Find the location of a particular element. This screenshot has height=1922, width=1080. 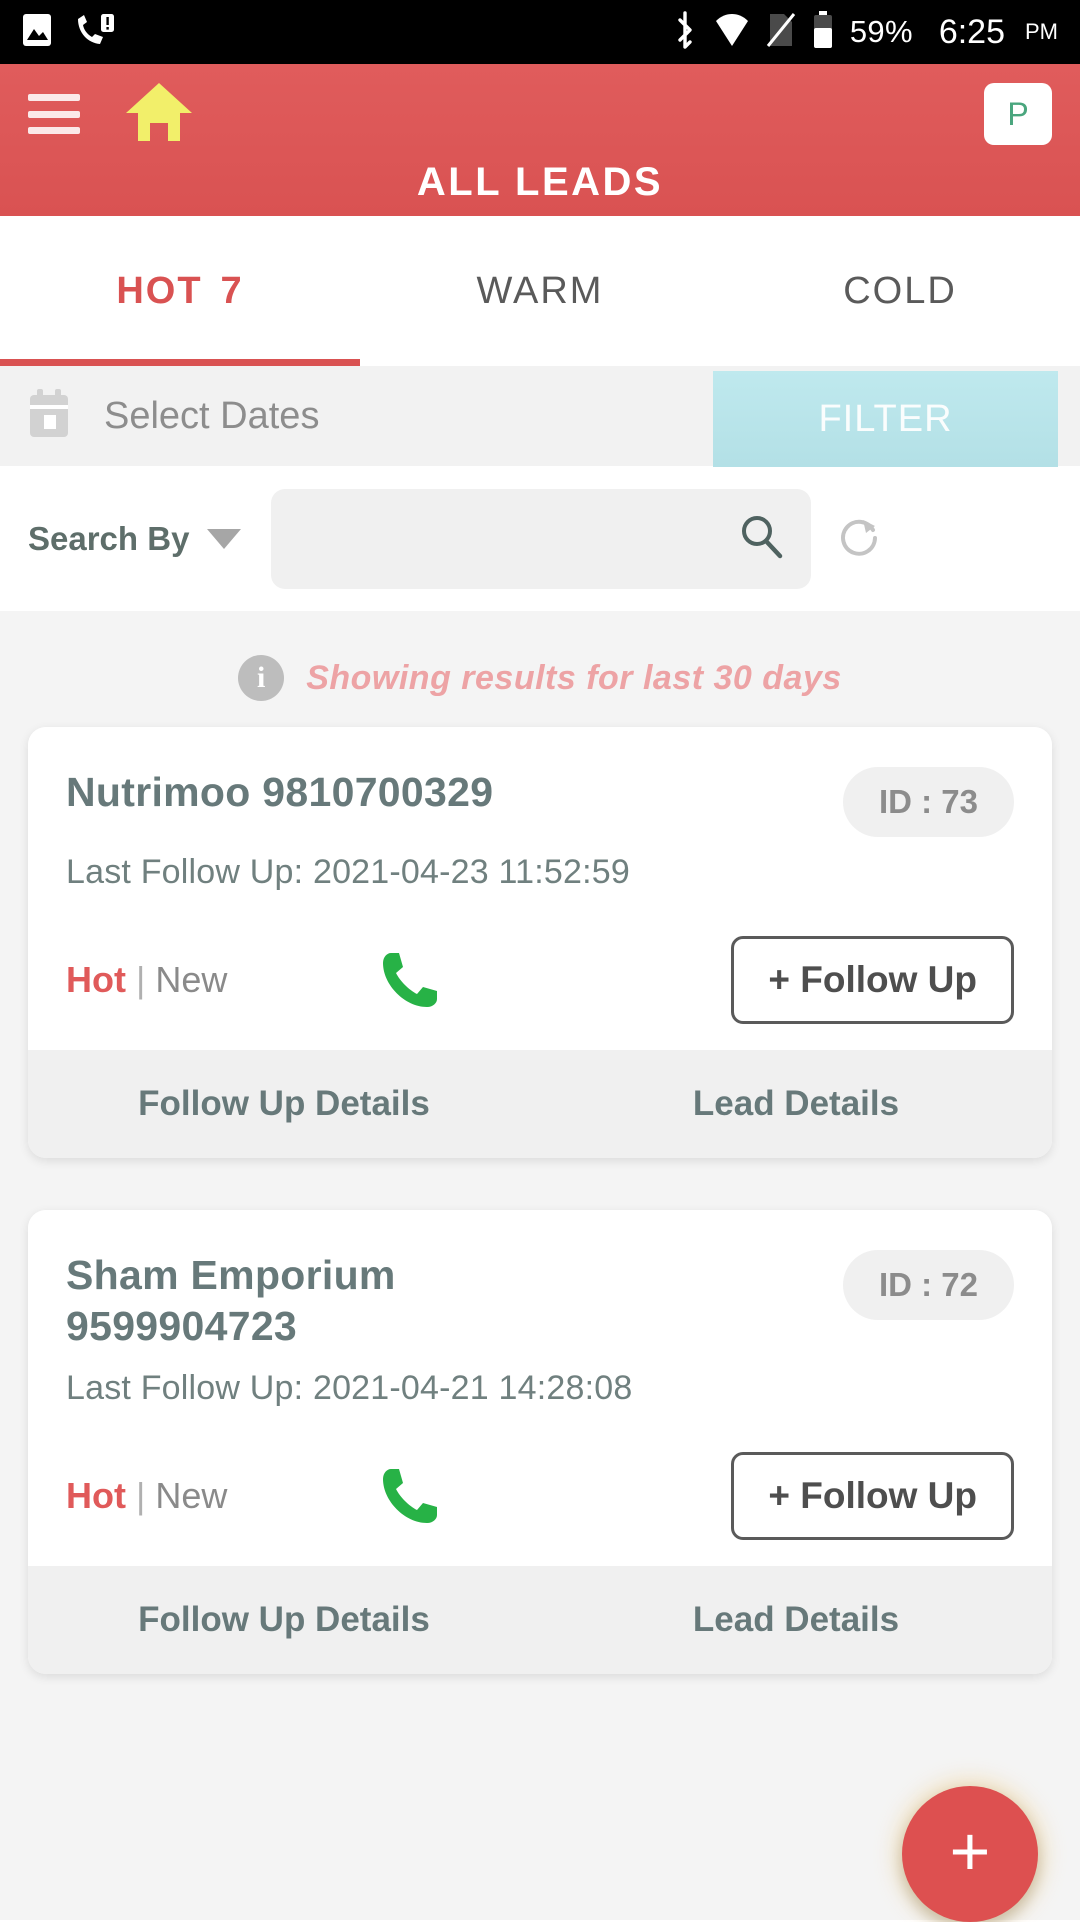

tab-cold: COLD is located at coordinates (900, 291).